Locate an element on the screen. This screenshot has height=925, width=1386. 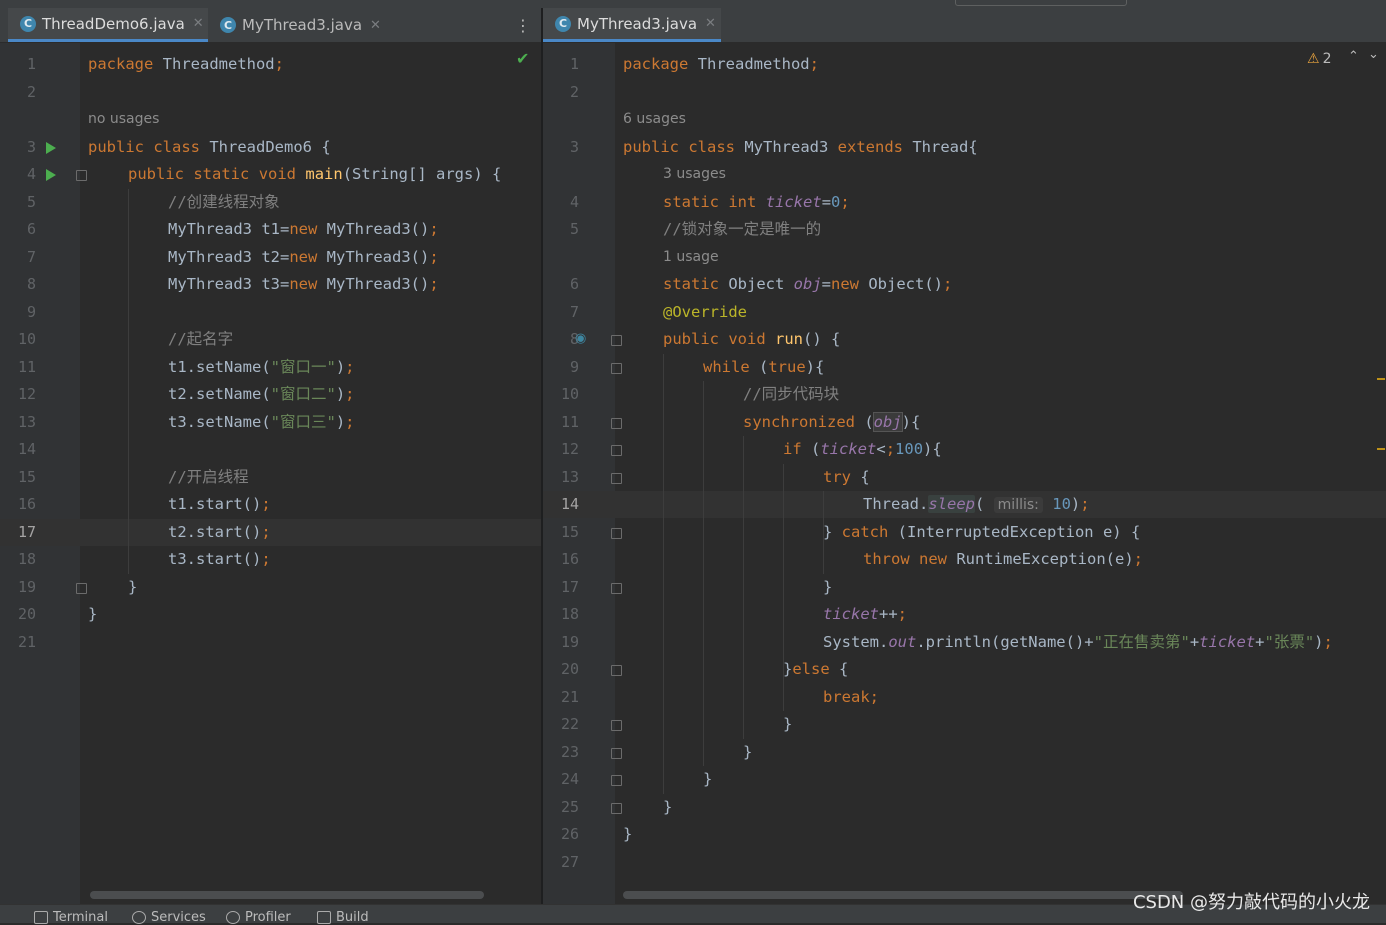
code-line: 11 t1.setName("窗口一"); is located at coordinates (270, 367).